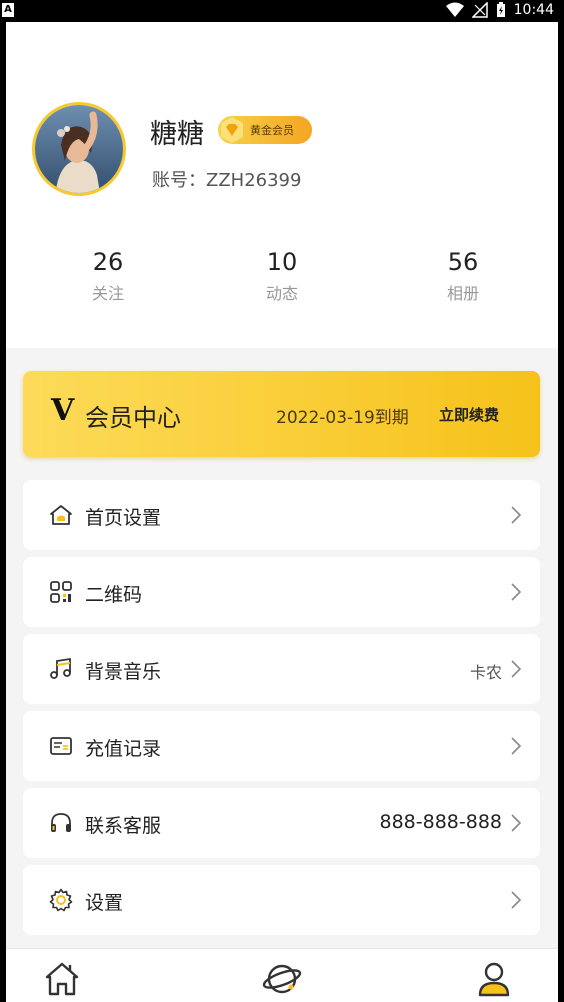 The height and width of the screenshot is (1002, 564). I want to click on stat-posts: 10 动态, so click(282, 276).